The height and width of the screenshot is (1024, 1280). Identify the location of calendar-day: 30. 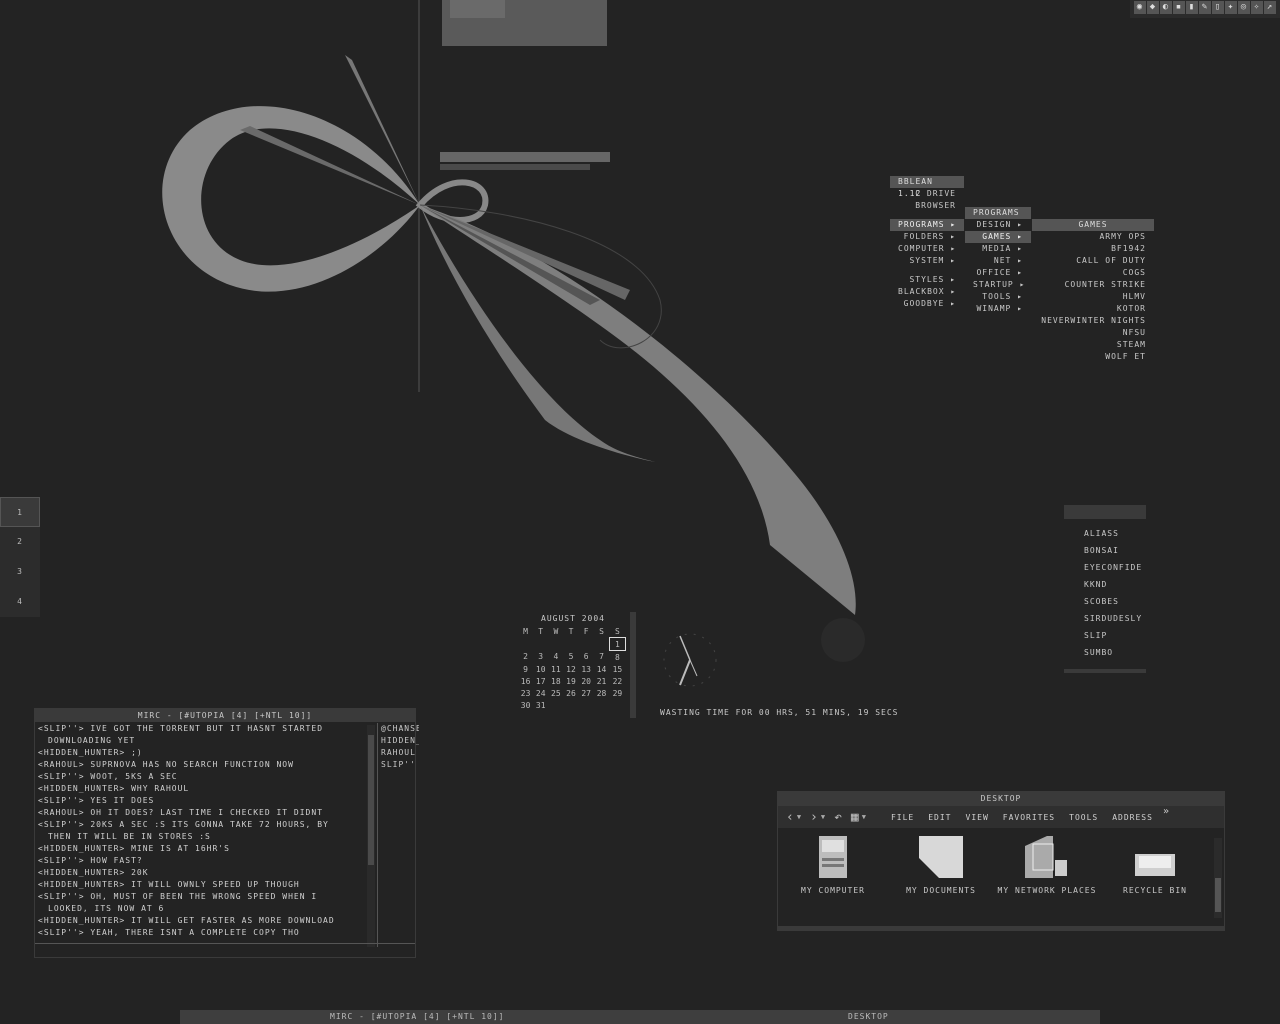
(525, 705).